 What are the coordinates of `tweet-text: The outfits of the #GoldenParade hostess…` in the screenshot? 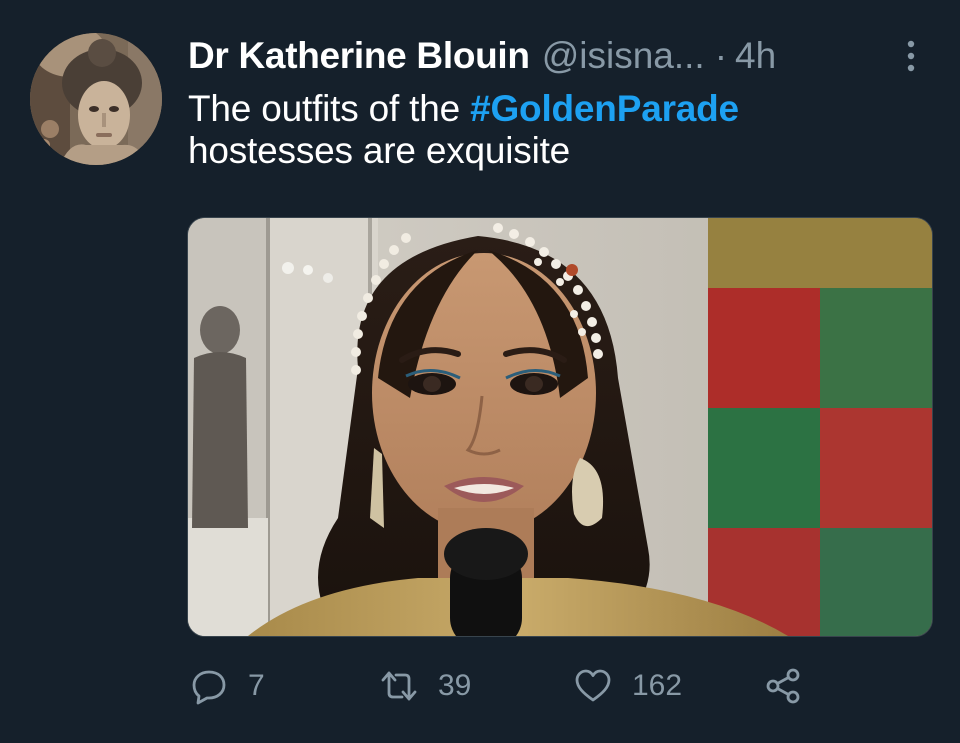 It's located at (558, 130).